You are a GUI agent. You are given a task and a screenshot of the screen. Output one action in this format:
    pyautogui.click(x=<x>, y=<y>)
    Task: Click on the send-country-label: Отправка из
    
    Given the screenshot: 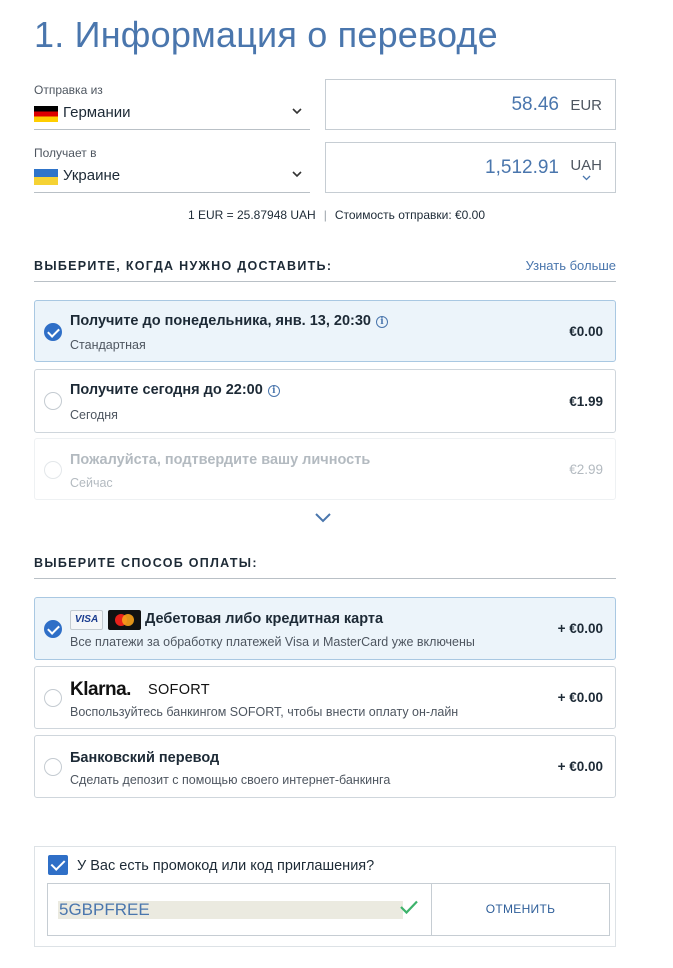 What is the action you would take?
    pyautogui.click(x=68, y=90)
    